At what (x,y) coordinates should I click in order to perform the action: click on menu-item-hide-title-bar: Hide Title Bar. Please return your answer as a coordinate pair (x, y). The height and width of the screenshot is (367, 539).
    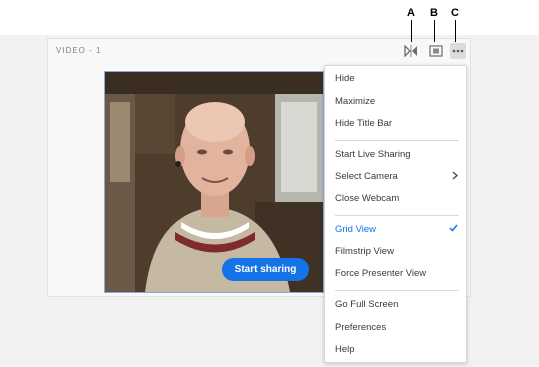
    Looking at the image, I should click on (395, 123).